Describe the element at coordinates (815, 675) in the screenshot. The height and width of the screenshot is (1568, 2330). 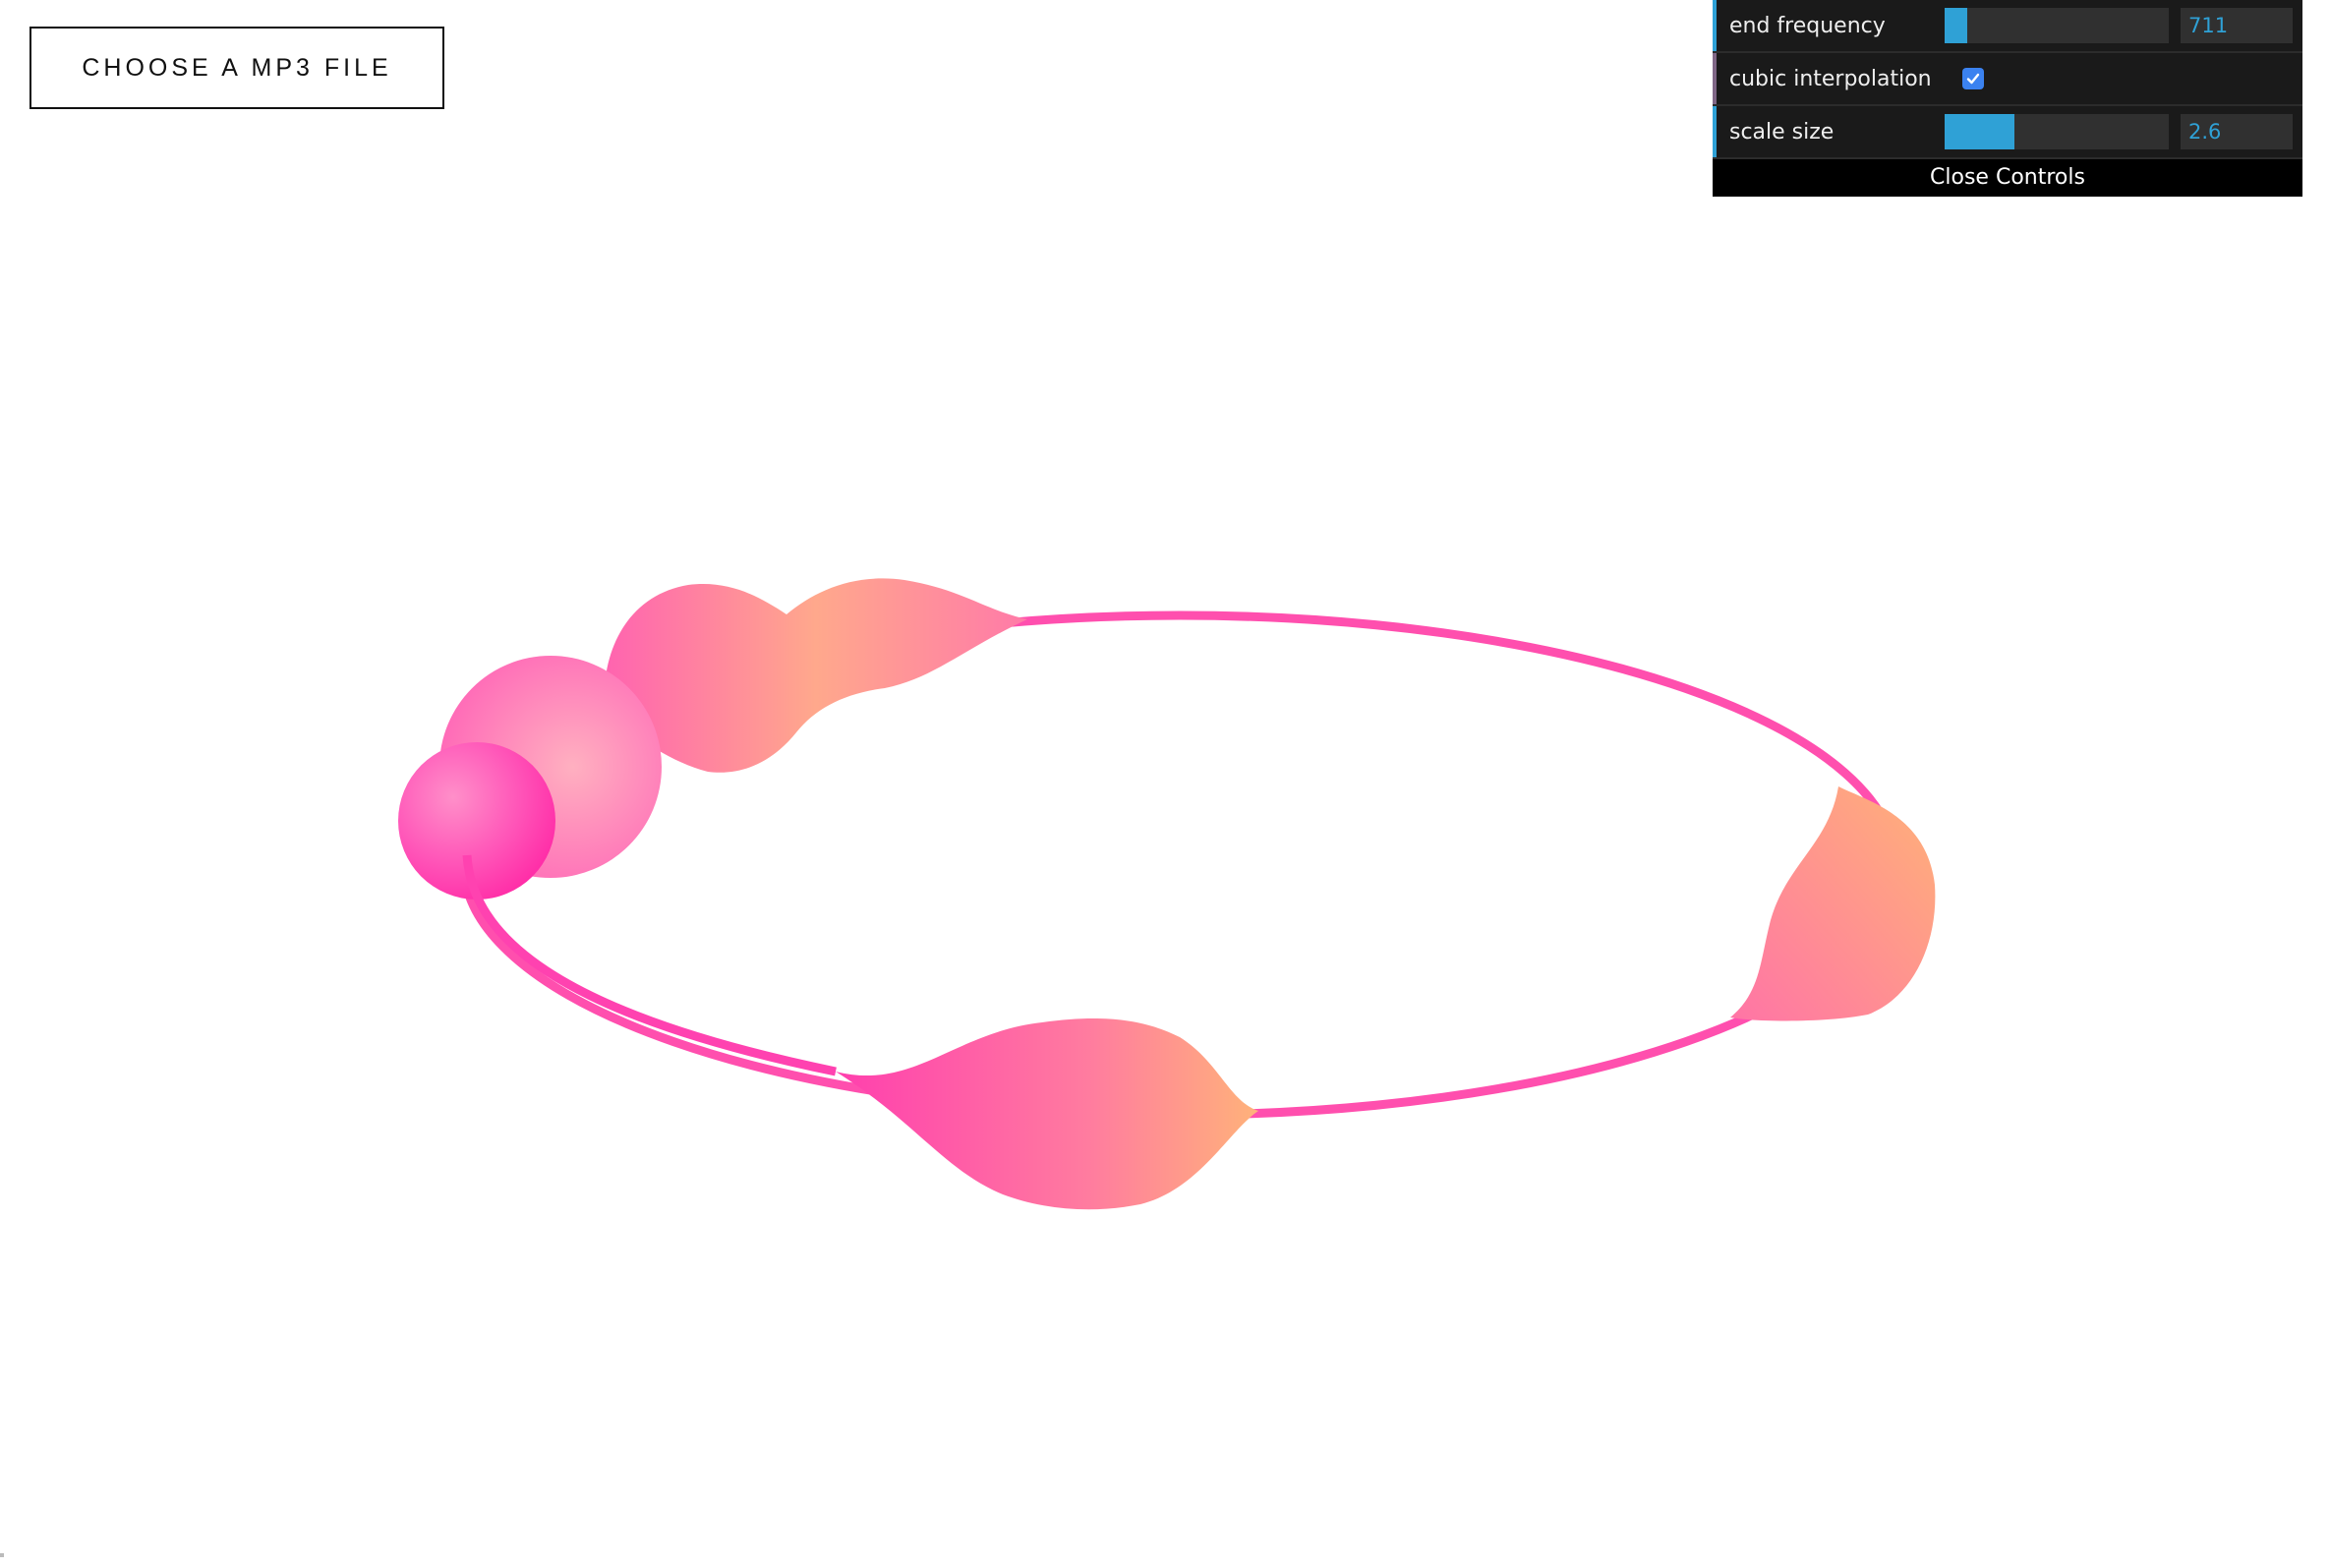
I see `ring-bulge-top` at that location.